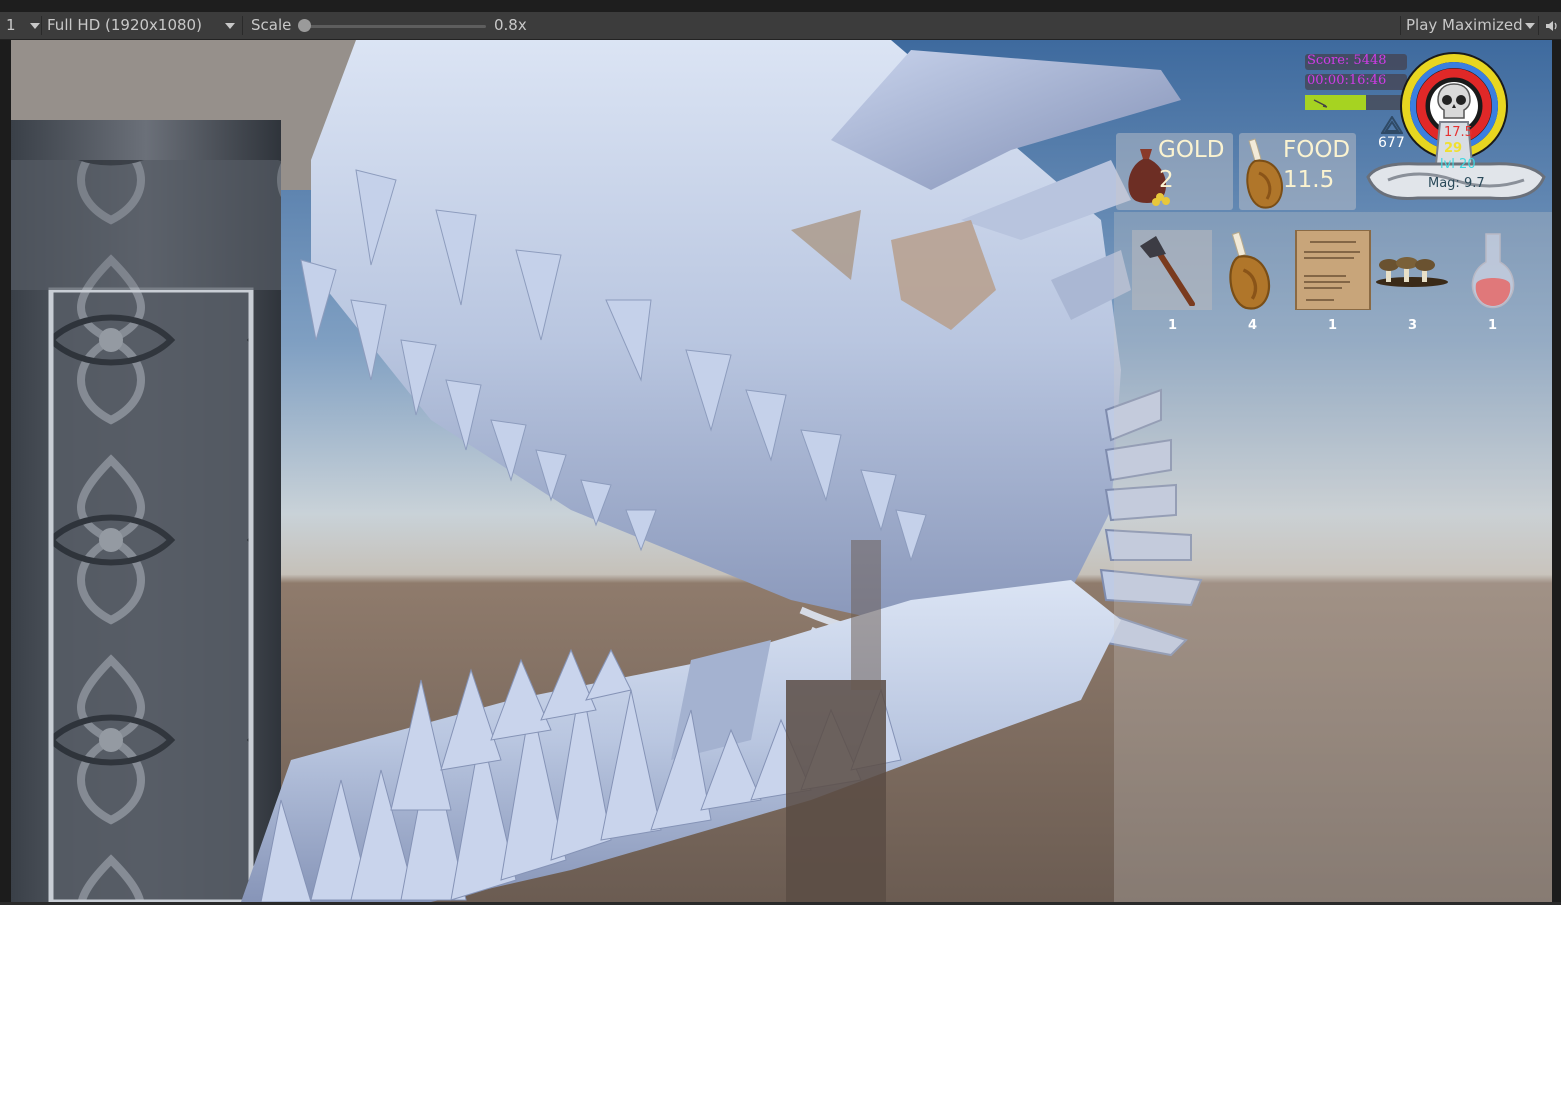  Describe the element at coordinates (1458, 132) in the screenshot. I see `stat-red: 17.5` at that location.